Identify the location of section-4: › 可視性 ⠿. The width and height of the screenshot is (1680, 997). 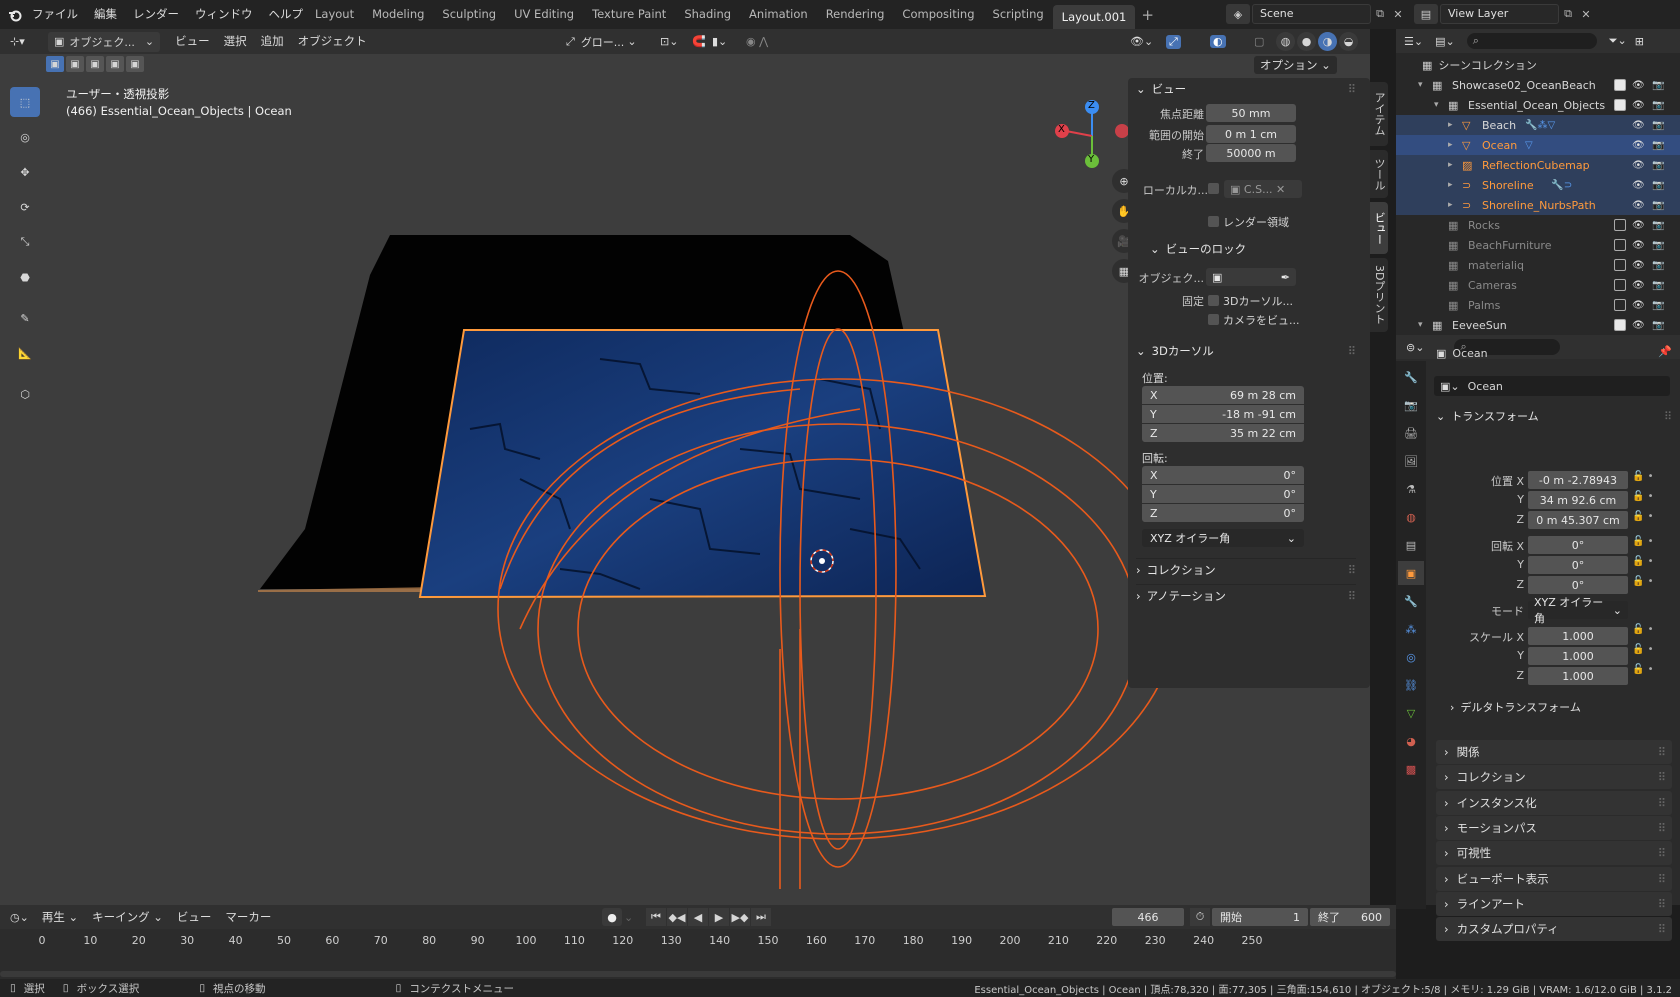
(1554, 853).